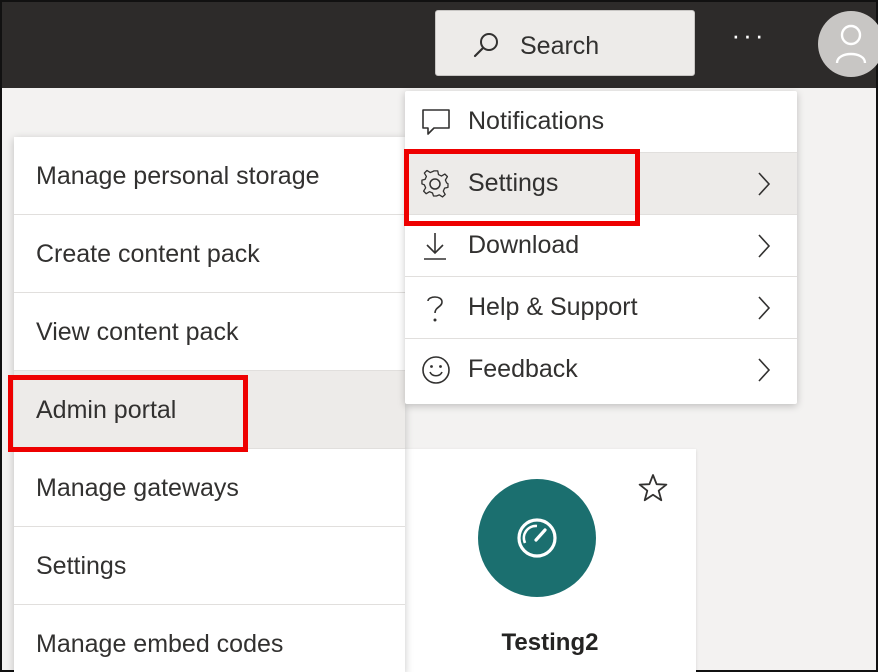 The image size is (878, 672). What do you see at coordinates (81, 566) in the screenshot?
I see `submenu-item-label: Settings` at bounding box center [81, 566].